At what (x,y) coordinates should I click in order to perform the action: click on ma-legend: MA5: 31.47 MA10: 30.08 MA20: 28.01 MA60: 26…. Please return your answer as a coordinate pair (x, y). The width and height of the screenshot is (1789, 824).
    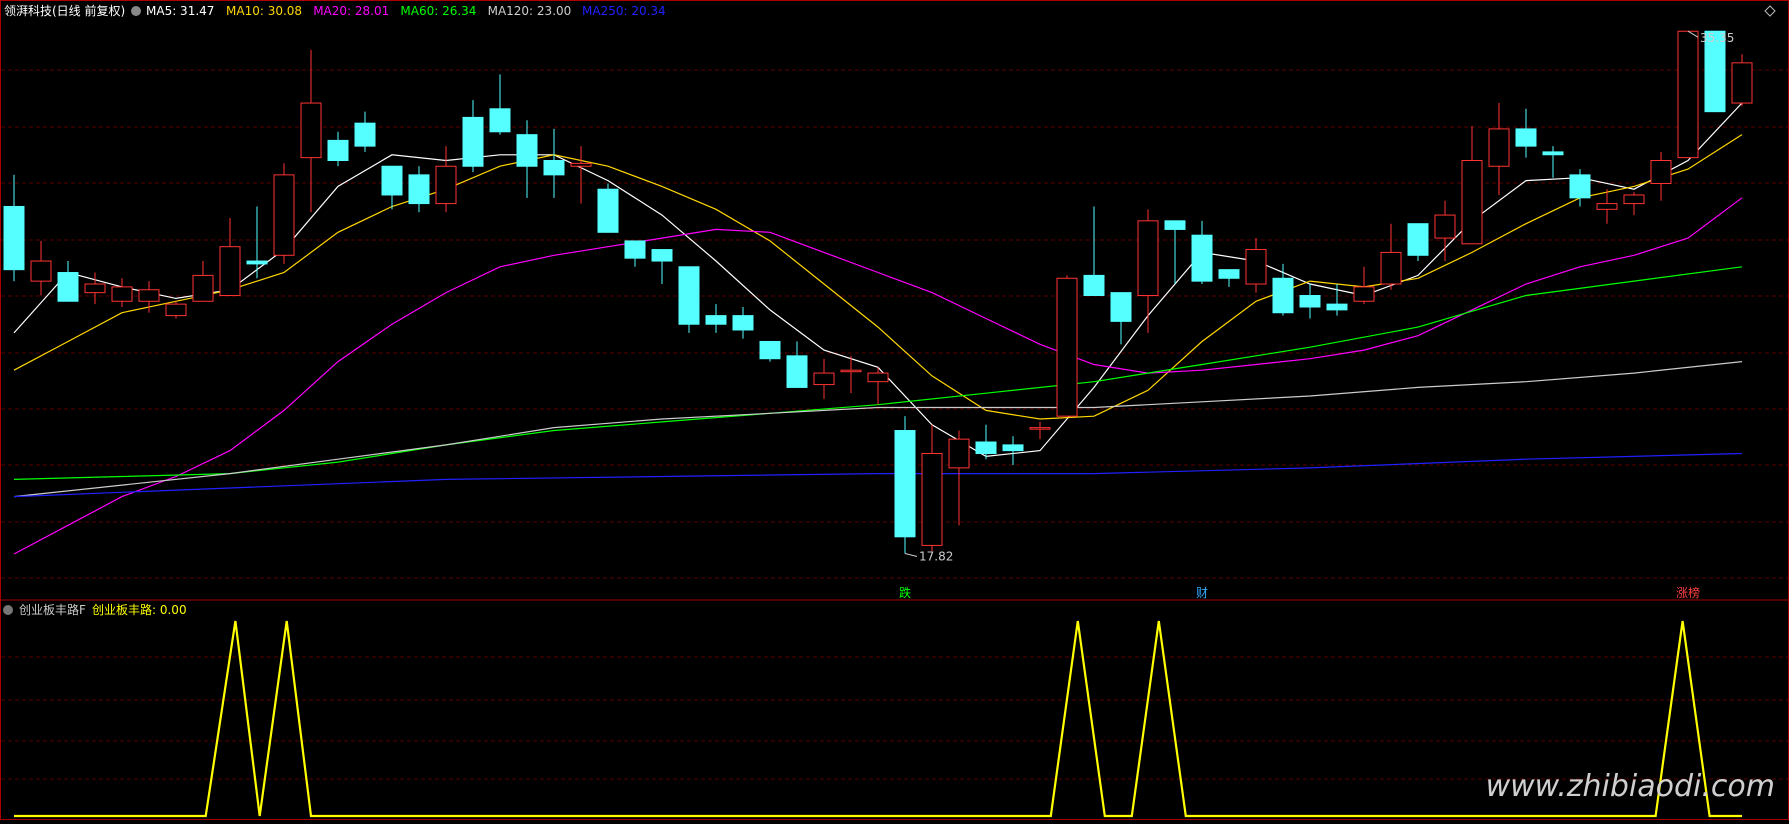
    Looking at the image, I should click on (398, 11).